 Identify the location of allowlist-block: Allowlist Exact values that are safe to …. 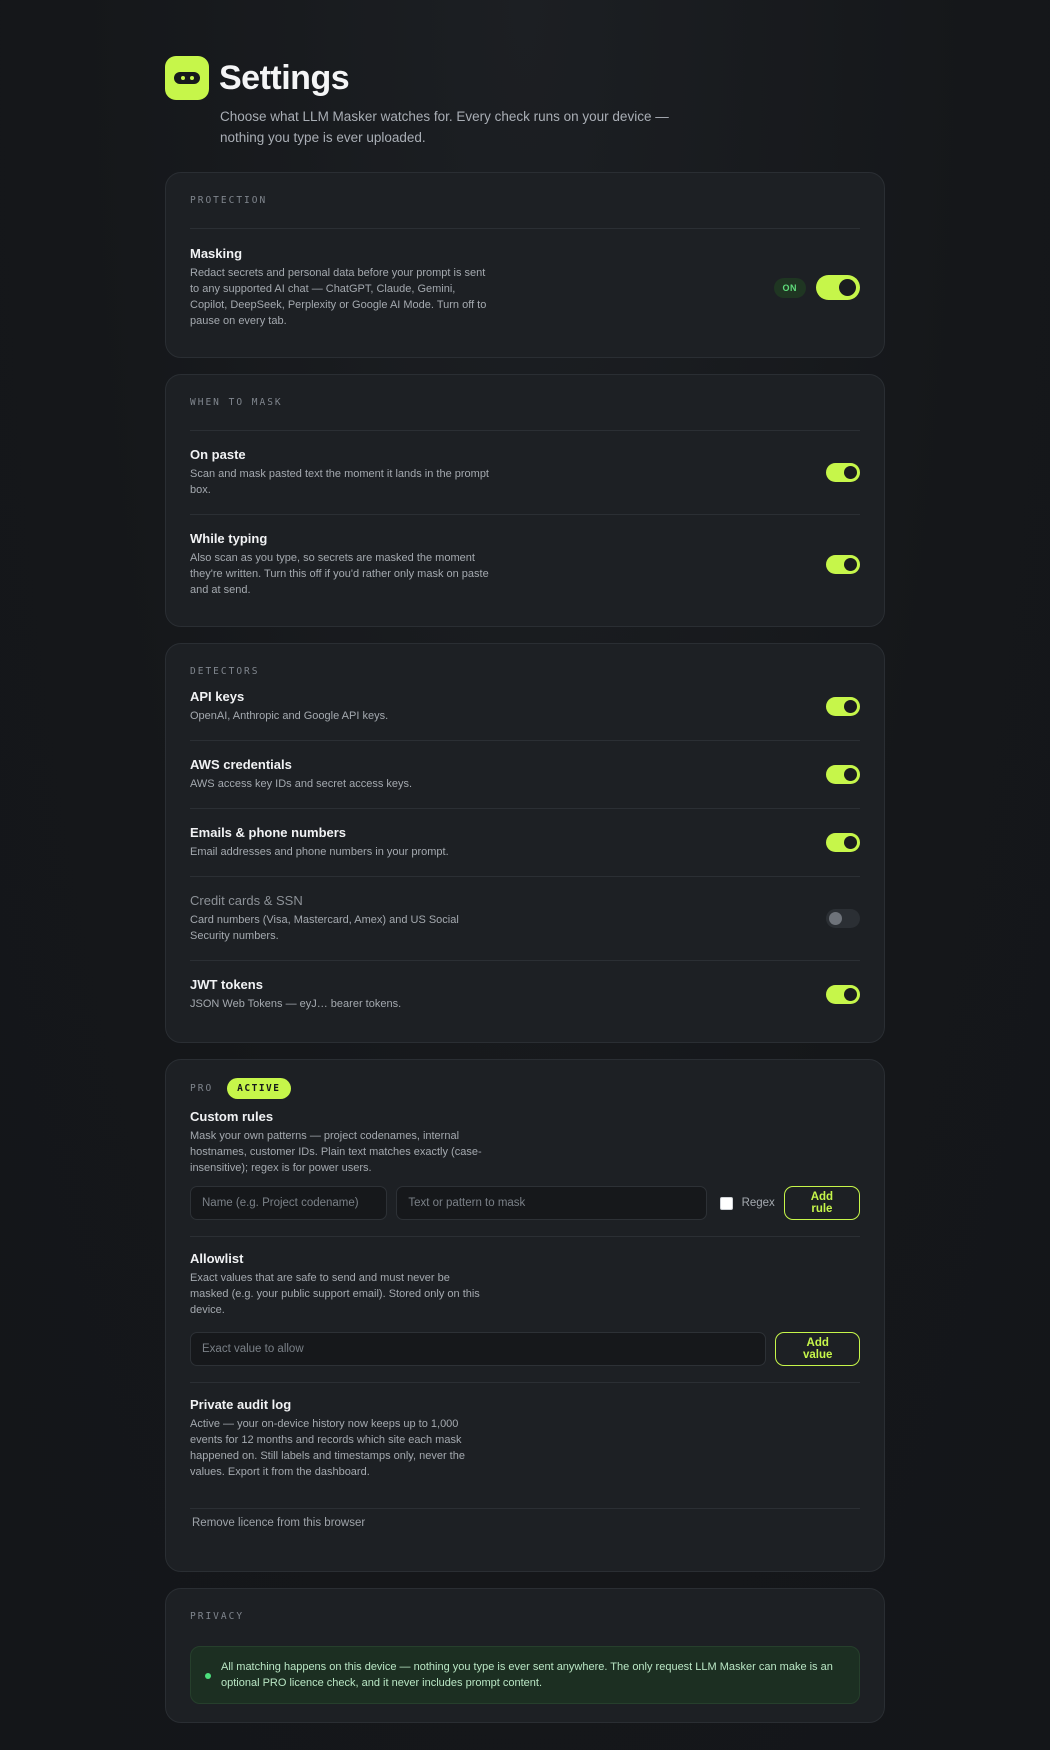
(525, 1310).